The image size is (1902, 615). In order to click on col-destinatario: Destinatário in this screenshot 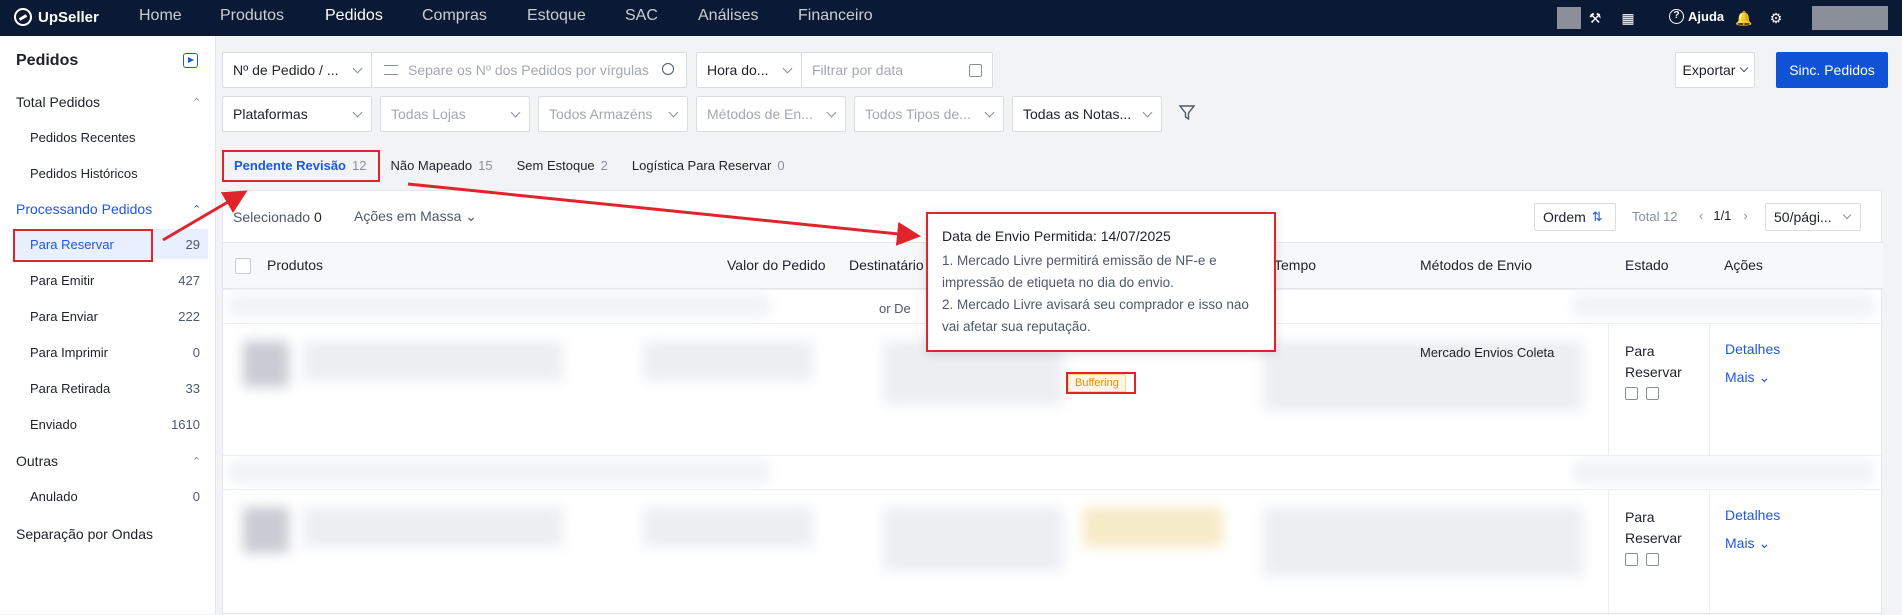, I will do `click(886, 265)`.